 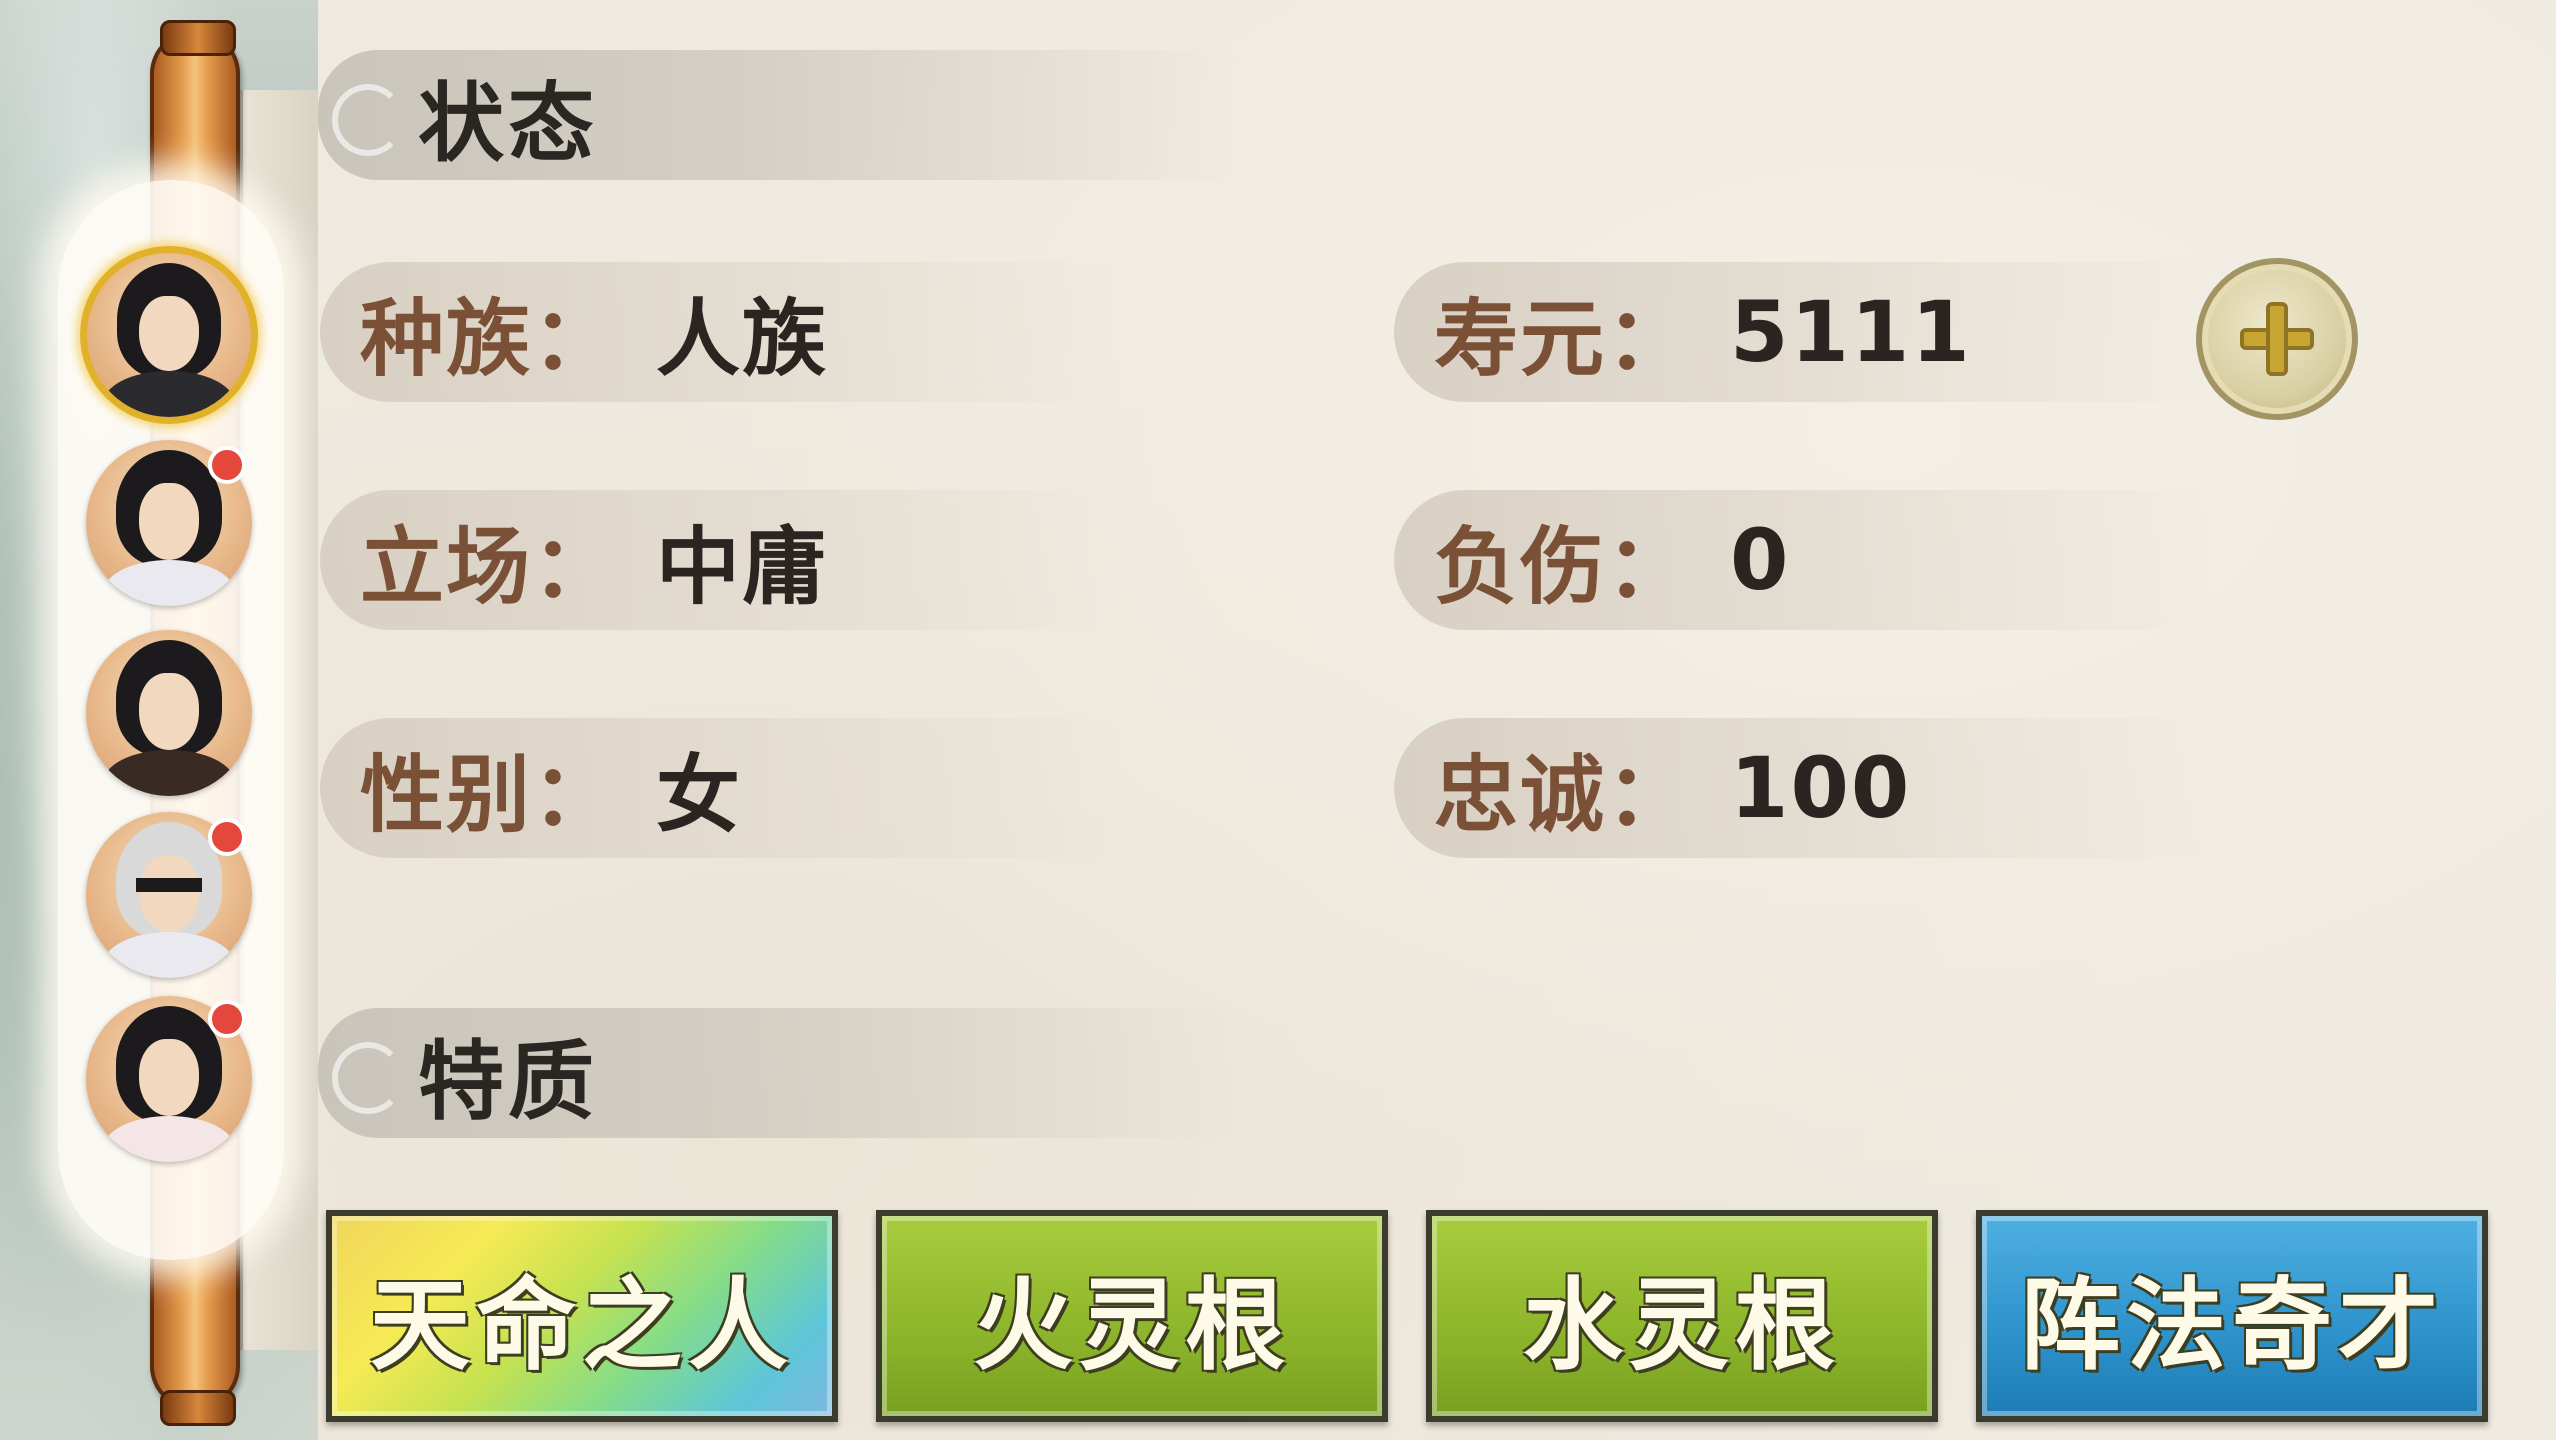 I want to click on trait-label: 天命之人, so click(x=582, y=1325).